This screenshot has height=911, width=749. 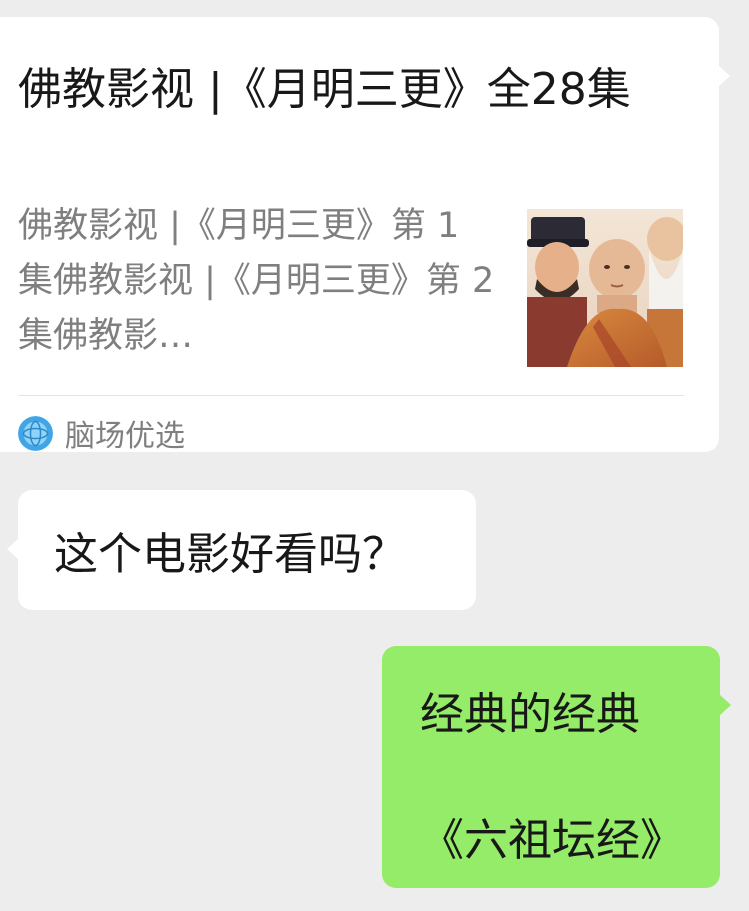 What do you see at coordinates (351, 395) in the screenshot?
I see `card-divider` at bounding box center [351, 395].